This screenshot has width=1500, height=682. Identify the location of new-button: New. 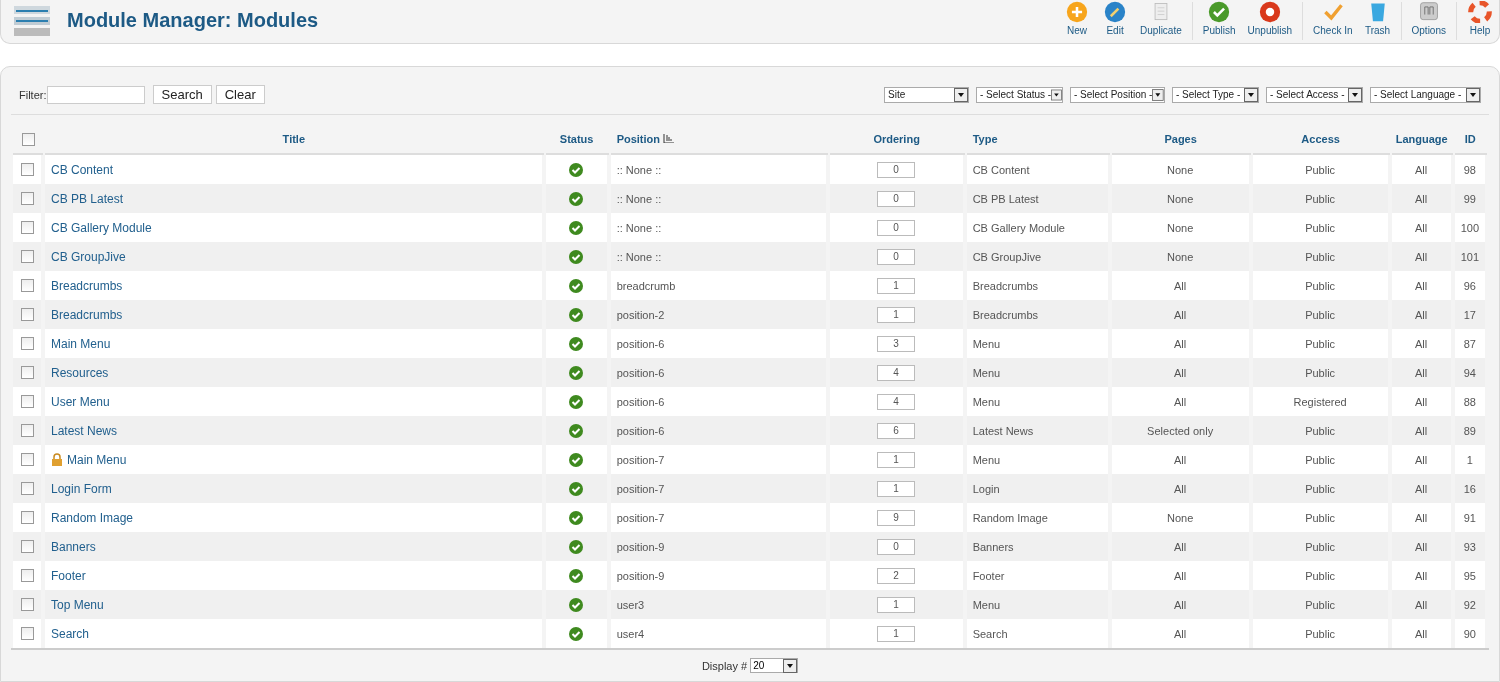
(1077, 22).